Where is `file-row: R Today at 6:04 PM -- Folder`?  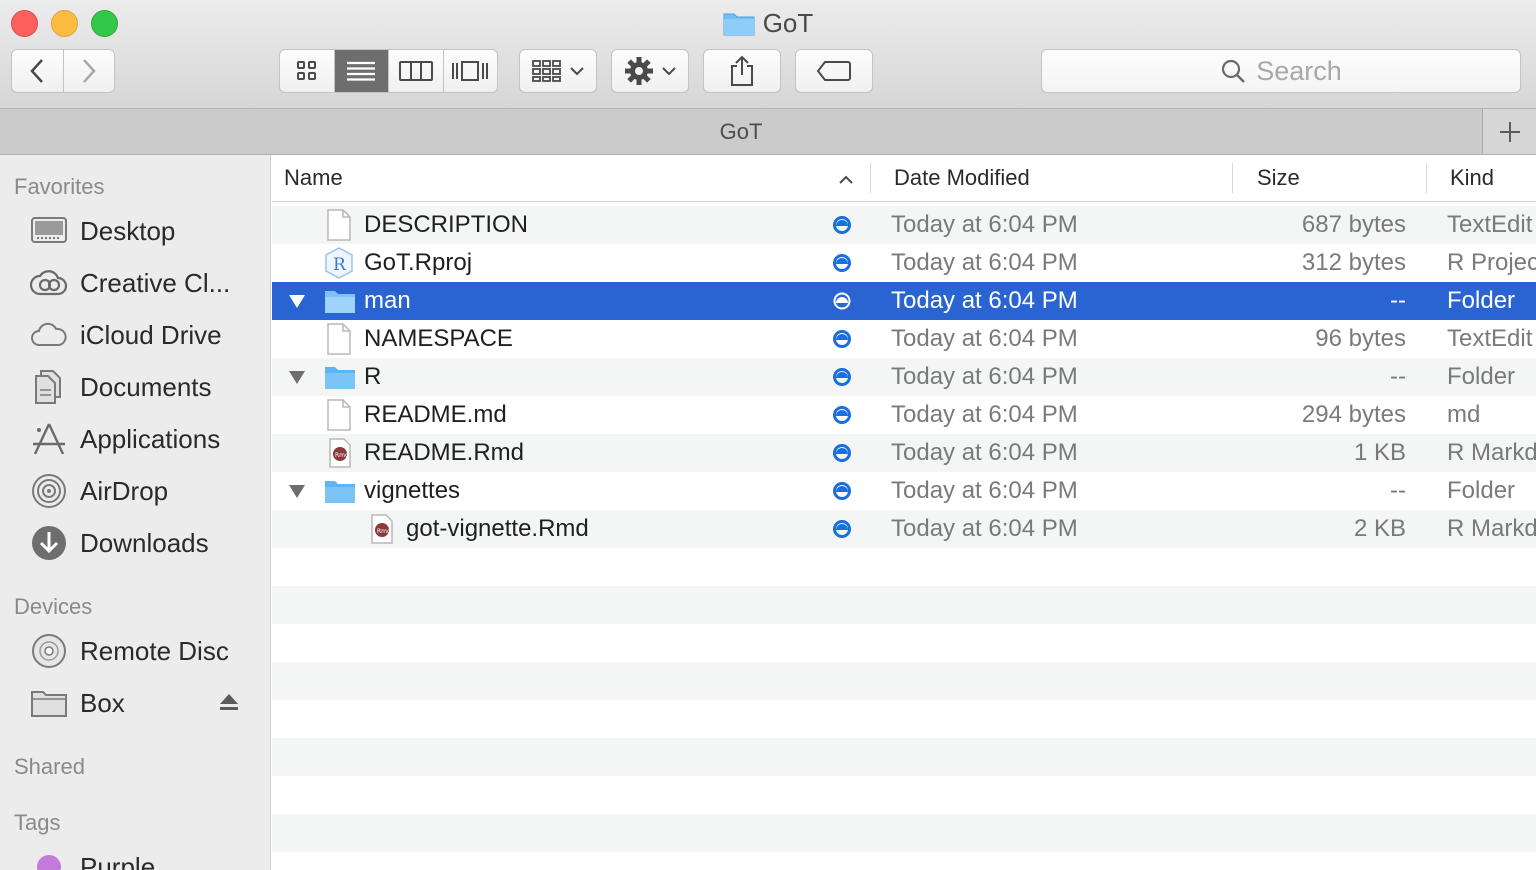 file-row: R Today at 6:04 PM -- Folder is located at coordinates (904, 377).